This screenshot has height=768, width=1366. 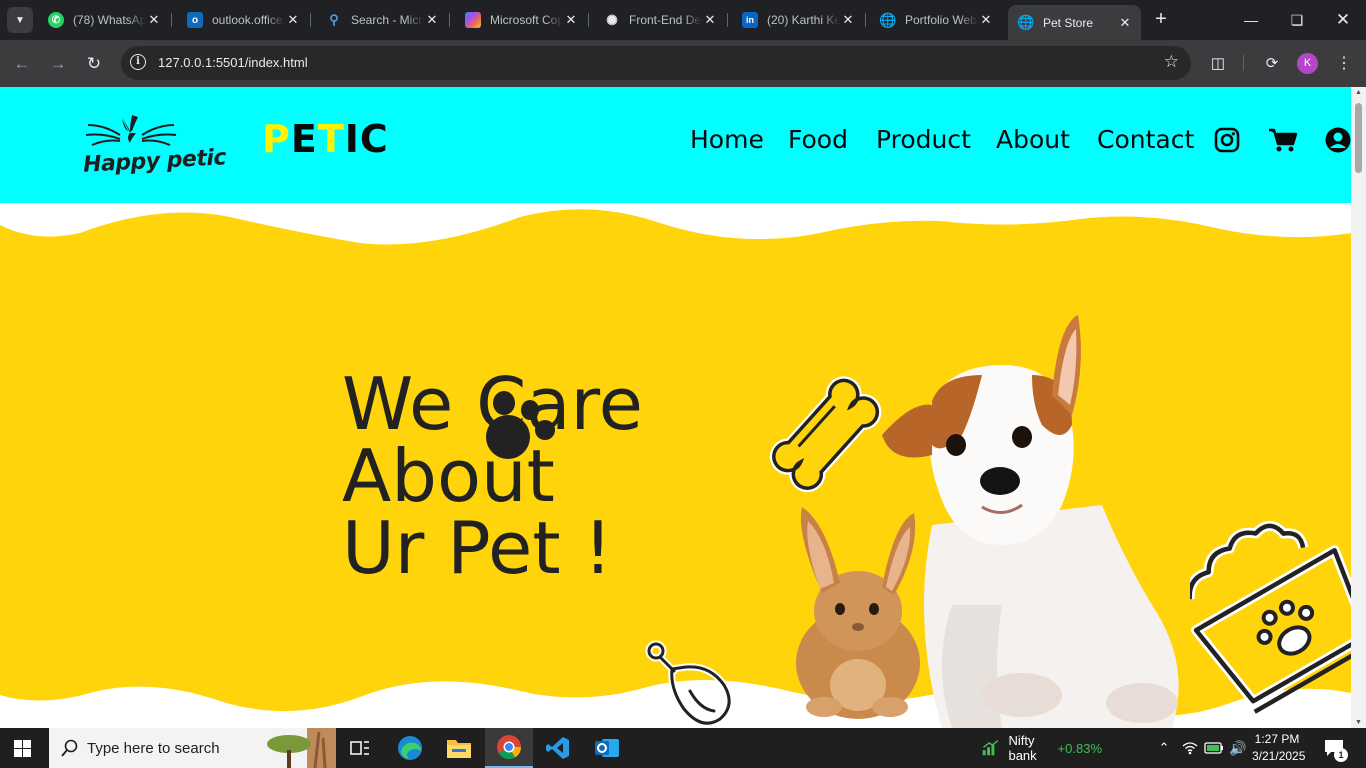 I want to click on notification-center-icon: 1, so click(x=1334, y=748).